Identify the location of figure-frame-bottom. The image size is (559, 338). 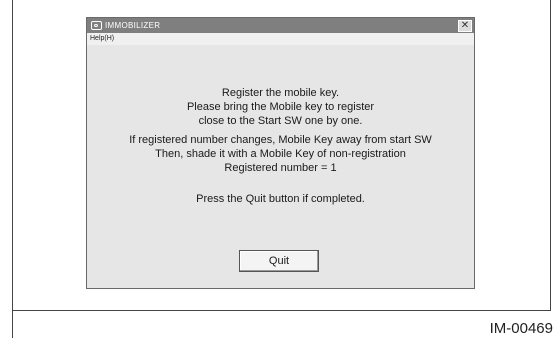
(281, 310).